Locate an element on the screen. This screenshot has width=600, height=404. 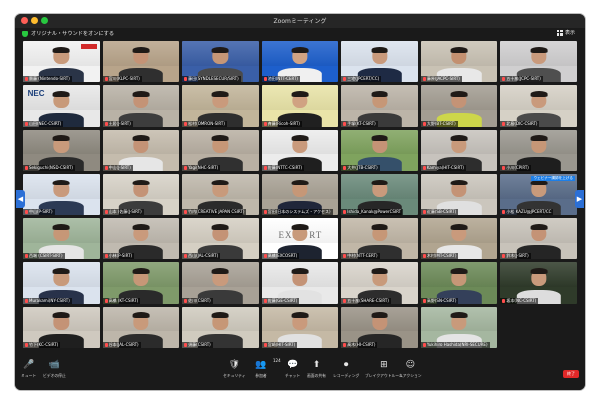
toolbar-button-video-camera: 📹 ビデオの停止 is located at coordinates (54, 369).